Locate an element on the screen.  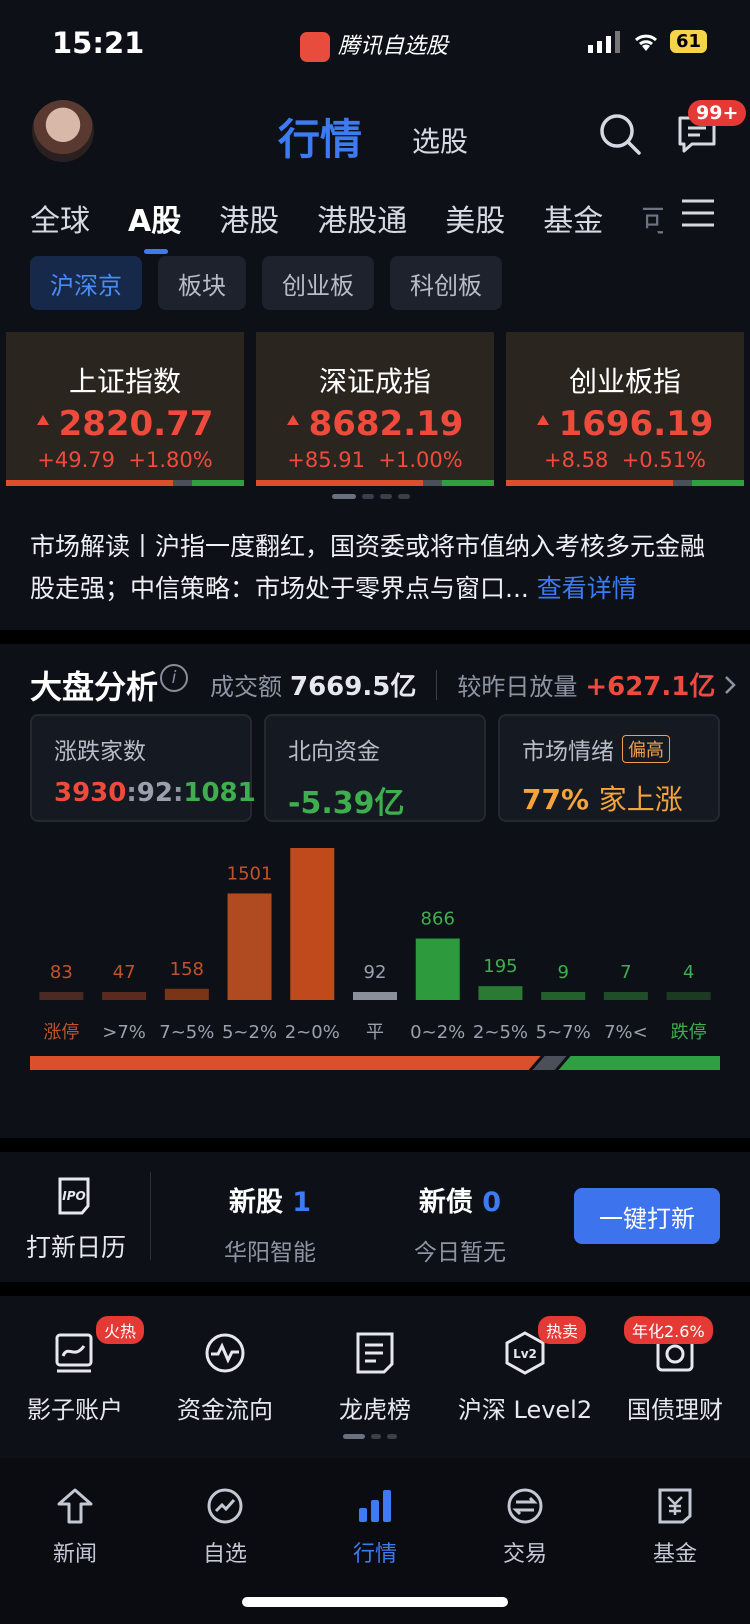
ipo-calendar-label: 打新日历 is located at coordinates (76, 1246).